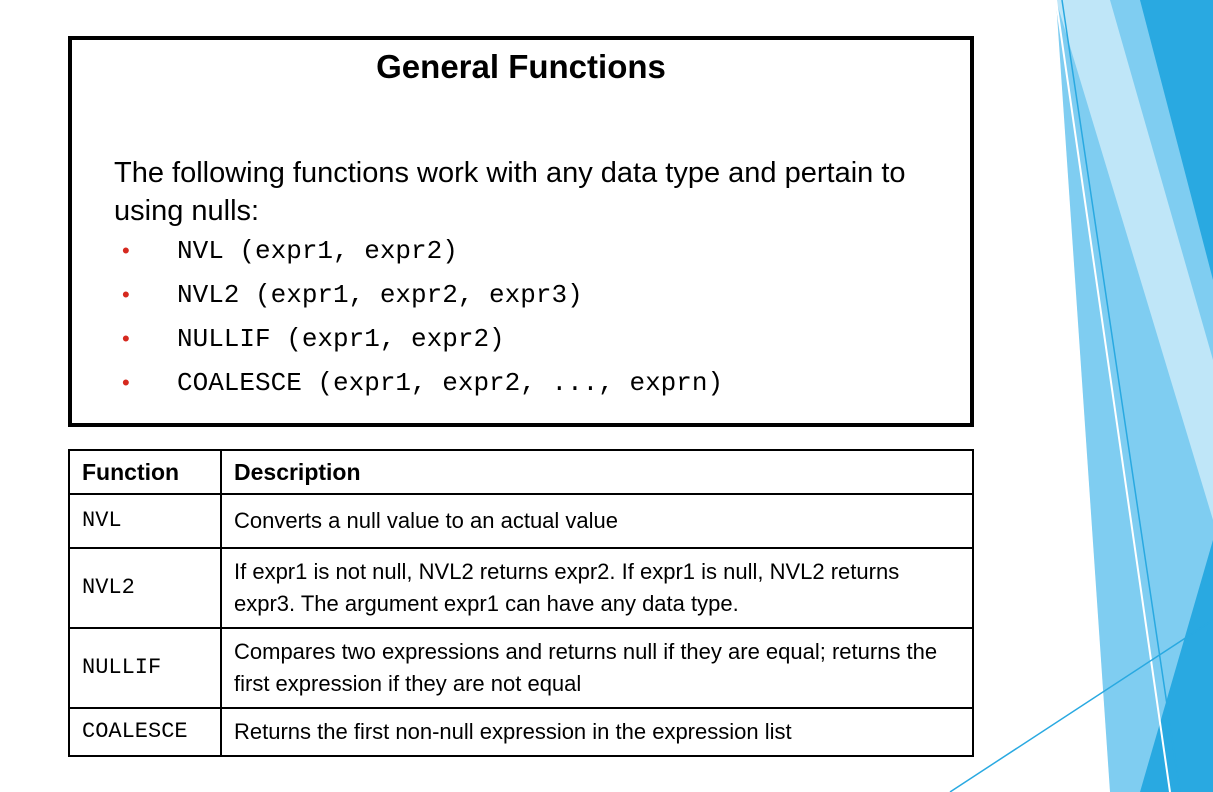  Describe the element at coordinates (521, 66) in the screenshot. I see `slide-title: General Functions` at that location.